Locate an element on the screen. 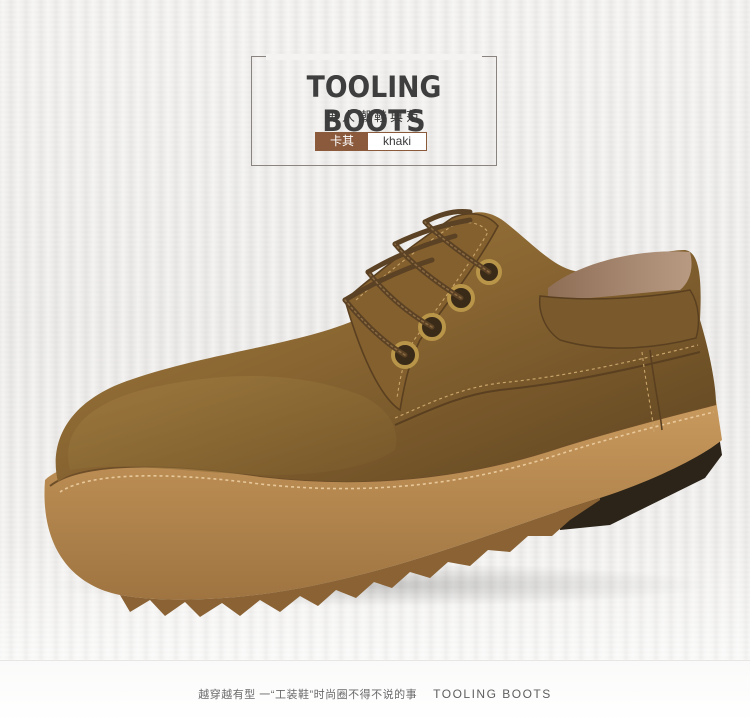  collar-padding is located at coordinates (619, 319).